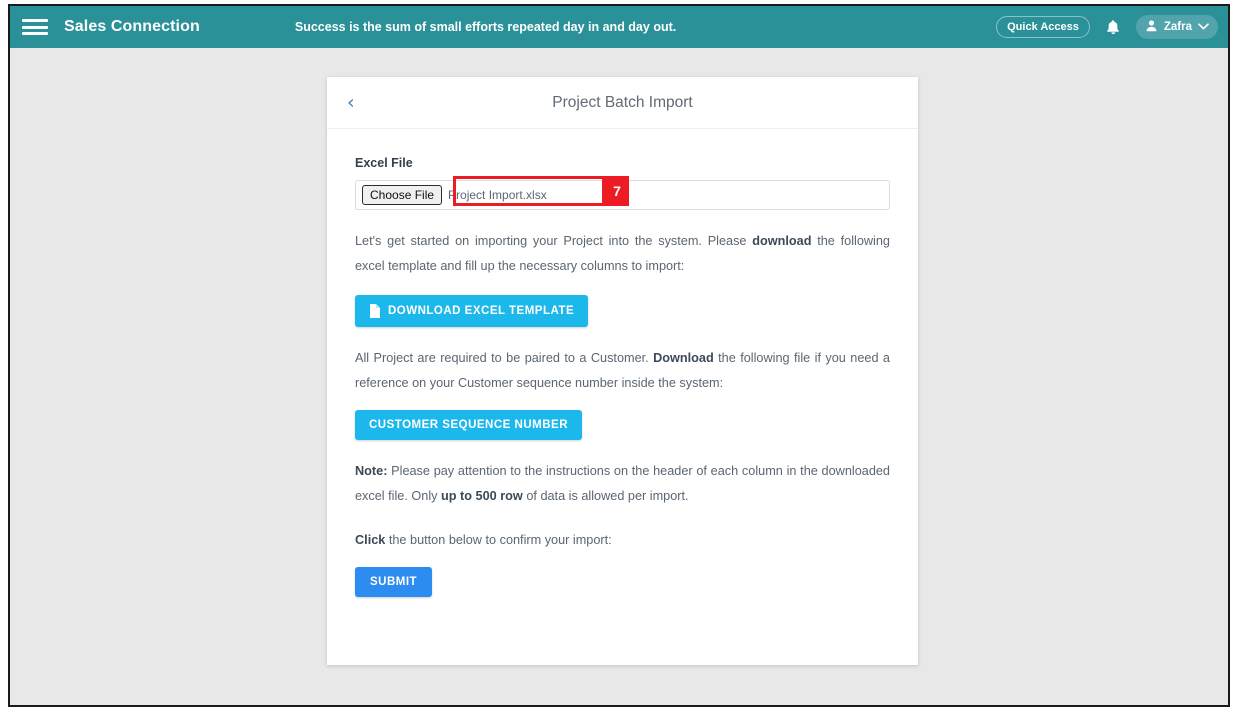 The width and height of the screenshot is (1238, 715). I want to click on page-title: Project Batch Import, so click(622, 102).